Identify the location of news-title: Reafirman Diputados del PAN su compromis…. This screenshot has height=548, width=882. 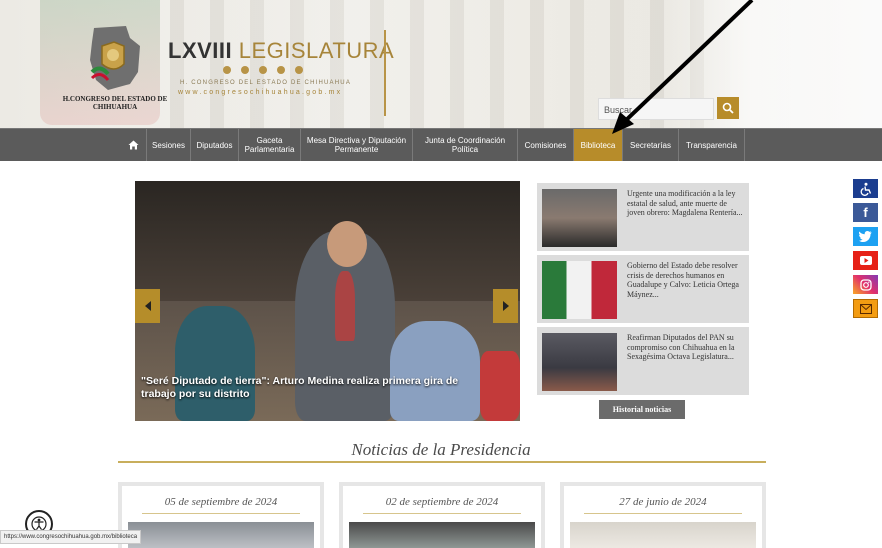
(686, 347).